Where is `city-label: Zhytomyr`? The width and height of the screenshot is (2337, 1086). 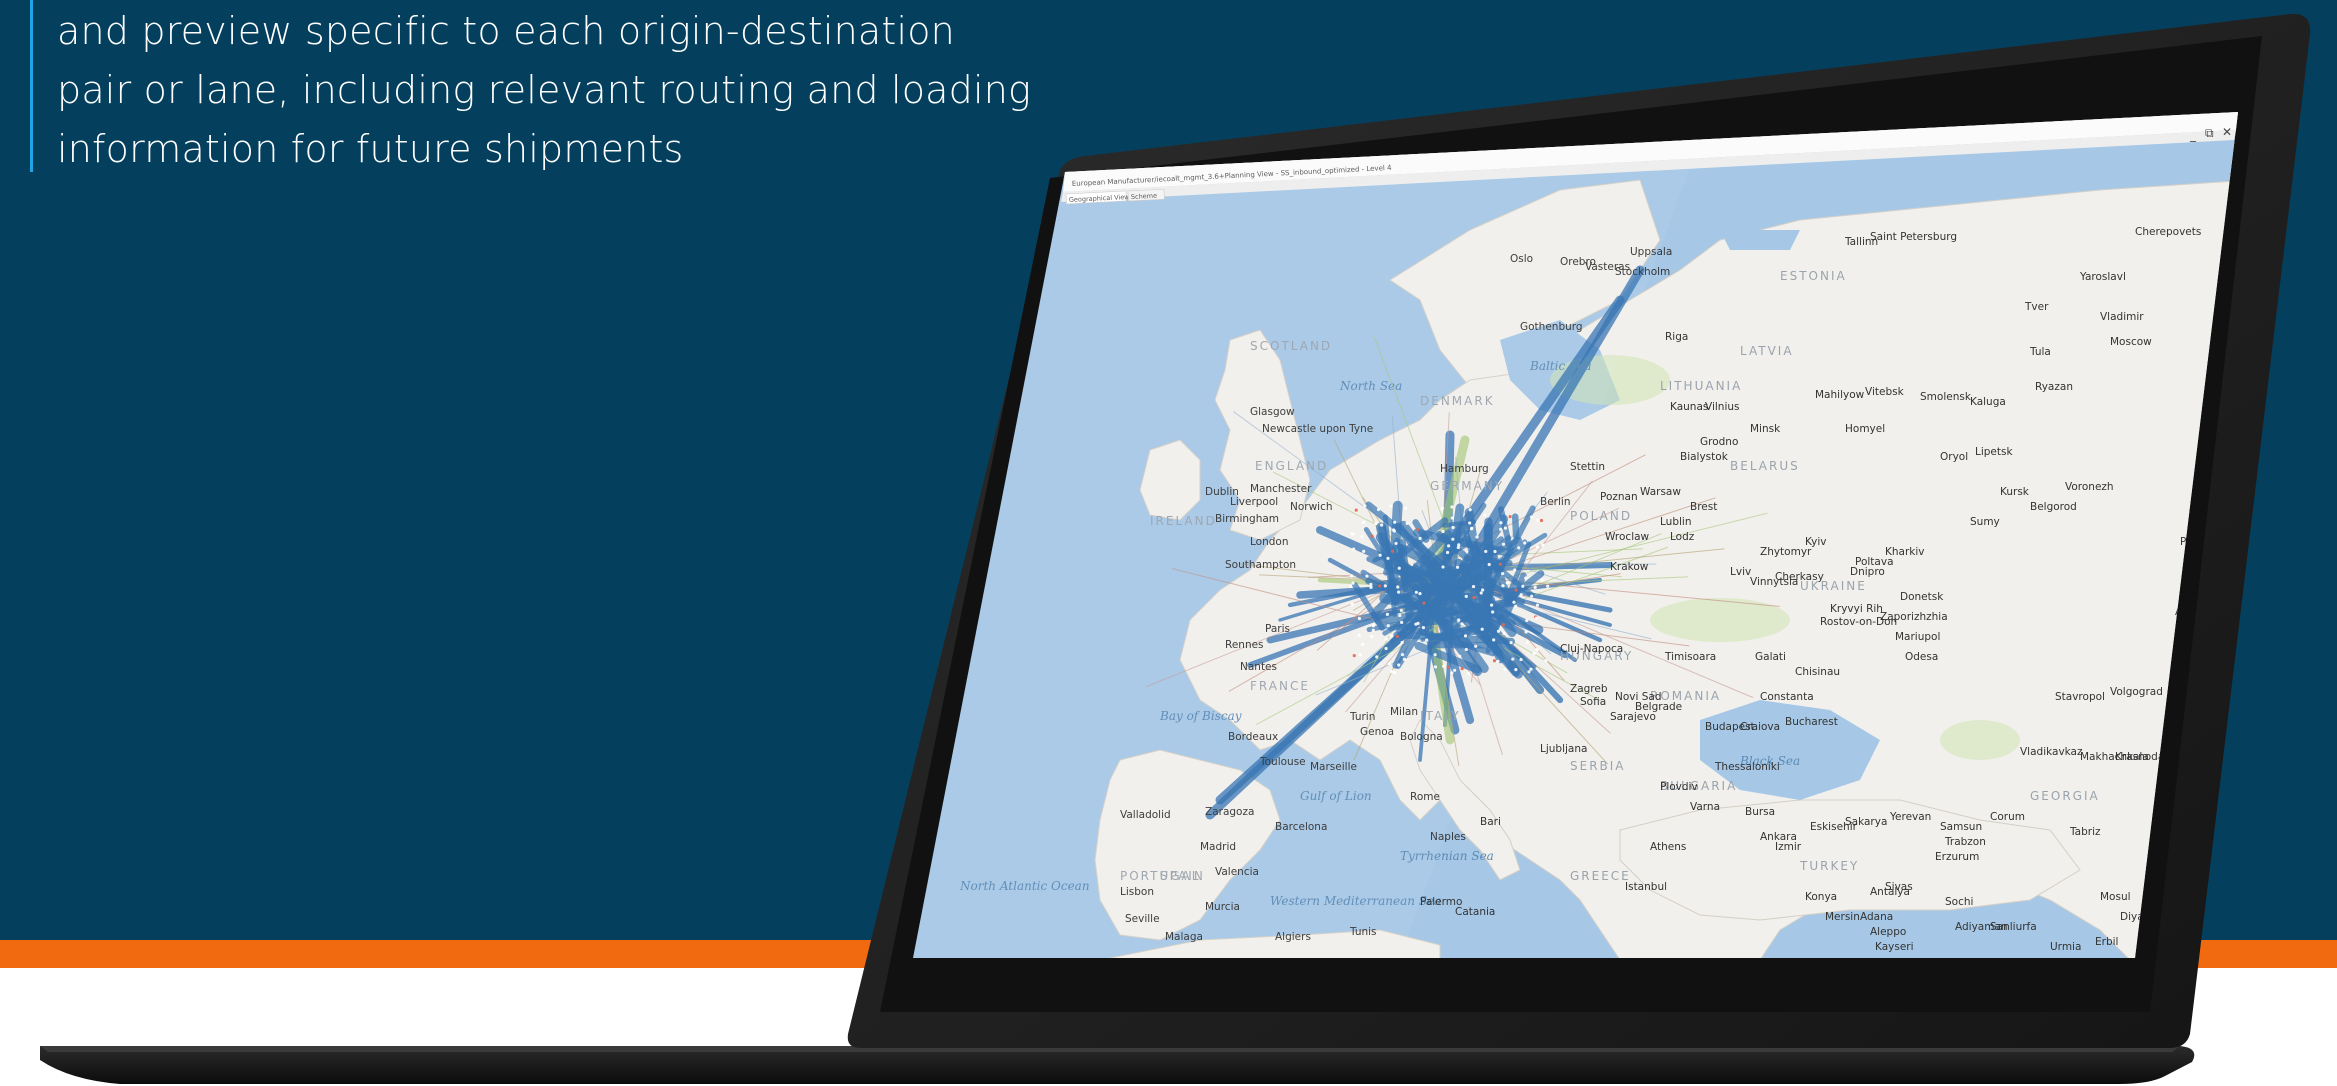
city-label: Zhytomyr is located at coordinates (1786, 552).